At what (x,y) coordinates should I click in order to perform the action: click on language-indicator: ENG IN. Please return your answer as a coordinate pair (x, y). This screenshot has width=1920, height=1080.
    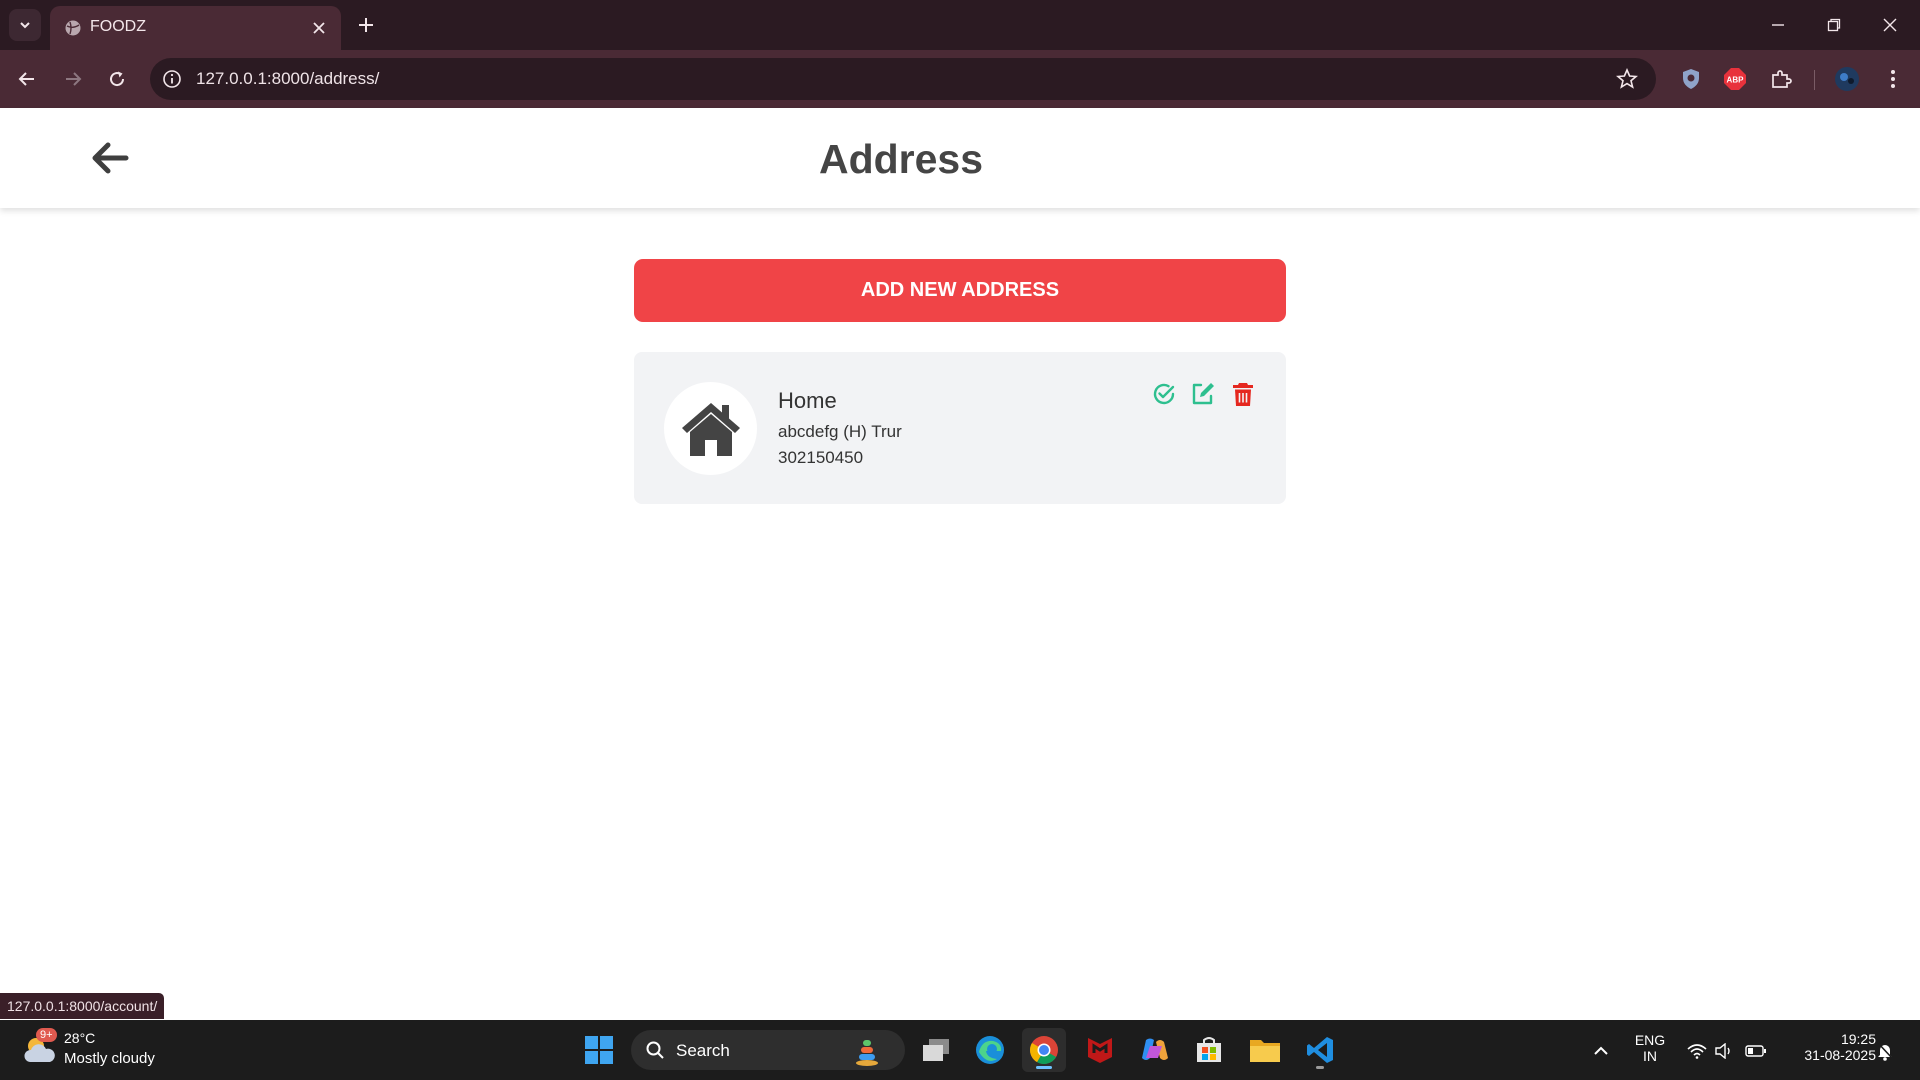
    Looking at the image, I should click on (1650, 1048).